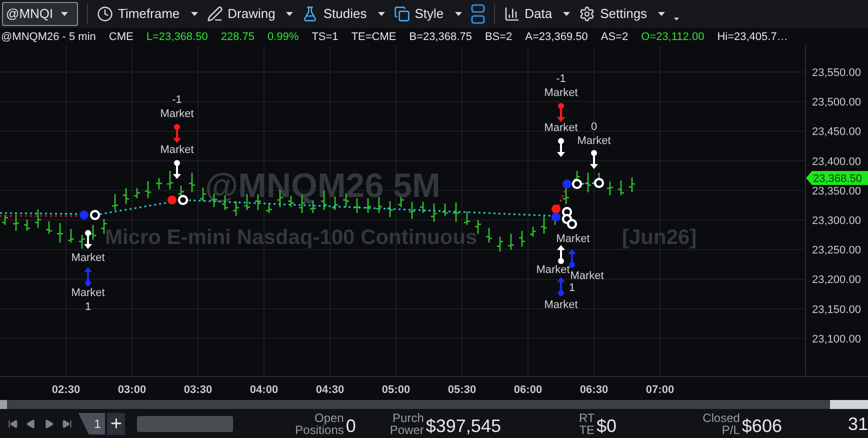 Image resolution: width=868 pixels, height=438 pixels. Describe the element at coordinates (121, 37) in the screenshot. I see `quote-field: CME` at that location.